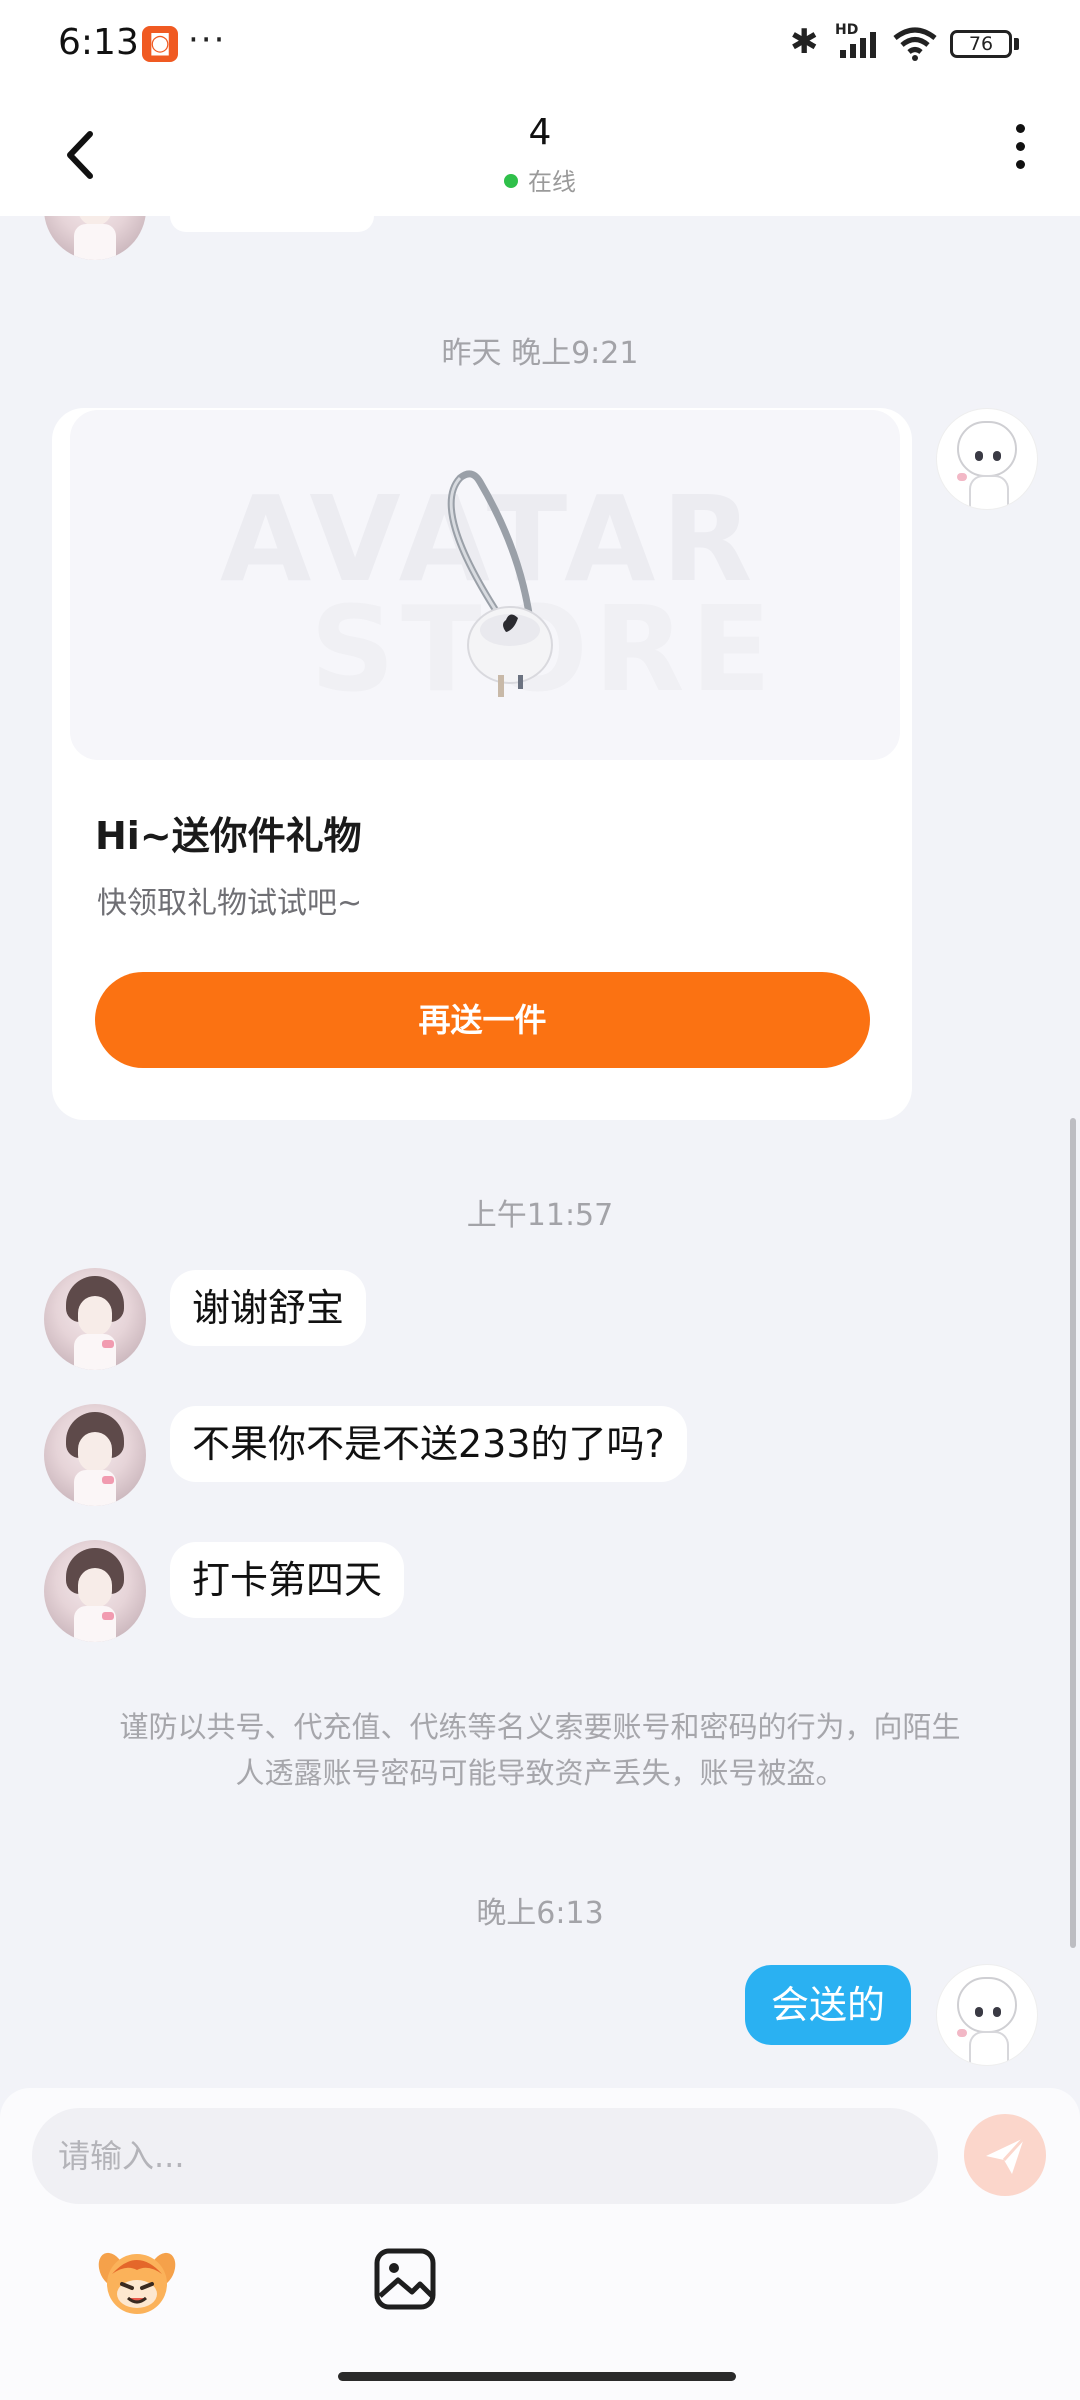 This screenshot has width=1080, height=2400. Describe the element at coordinates (540, 132) in the screenshot. I see `chat-title: 4` at that location.